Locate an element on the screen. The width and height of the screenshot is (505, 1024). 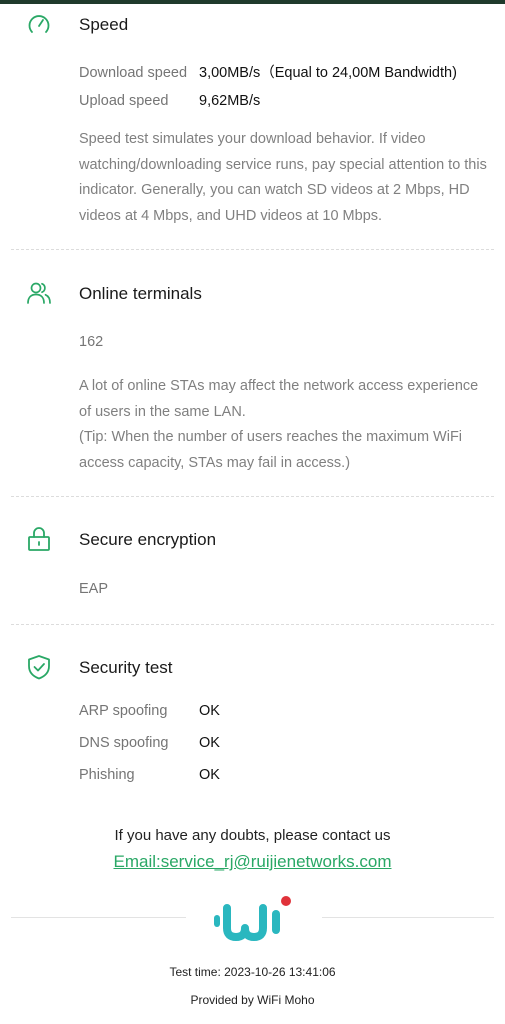
footer-divider-right is located at coordinates (408, 917).